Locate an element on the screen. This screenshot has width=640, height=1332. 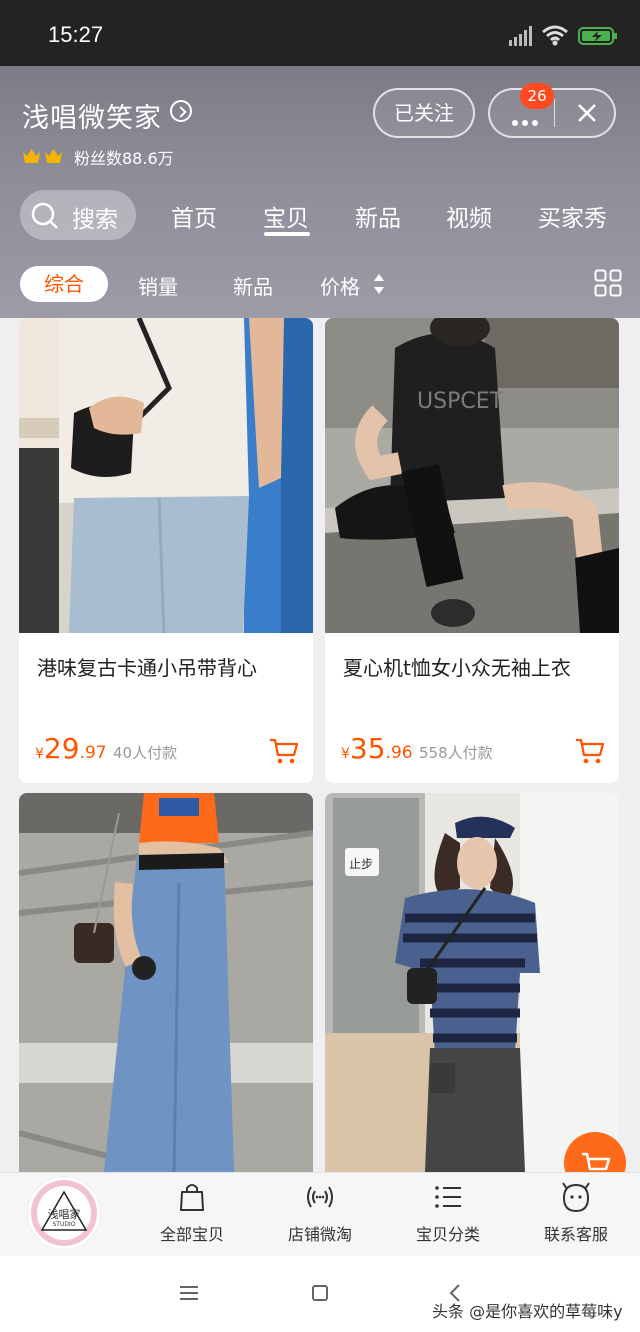
status-time: 15:27 is located at coordinates (76, 34).